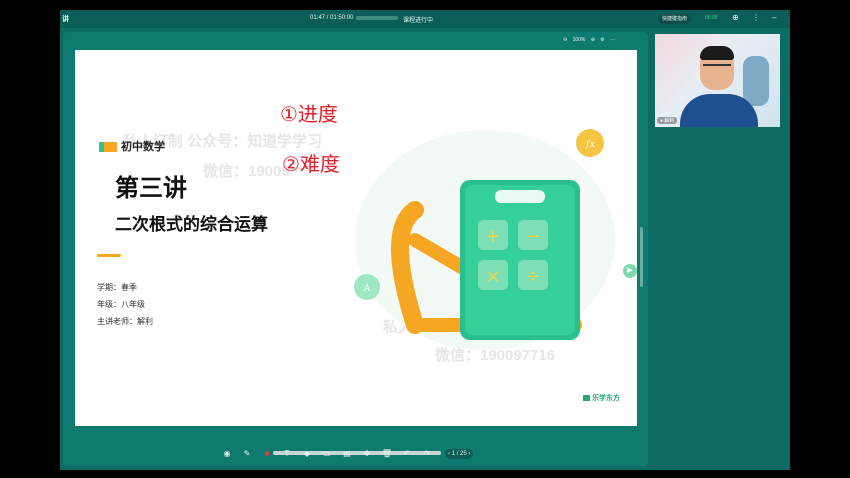 This screenshot has width=850, height=478. I want to click on brand-text: 乐学东方, so click(606, 398).